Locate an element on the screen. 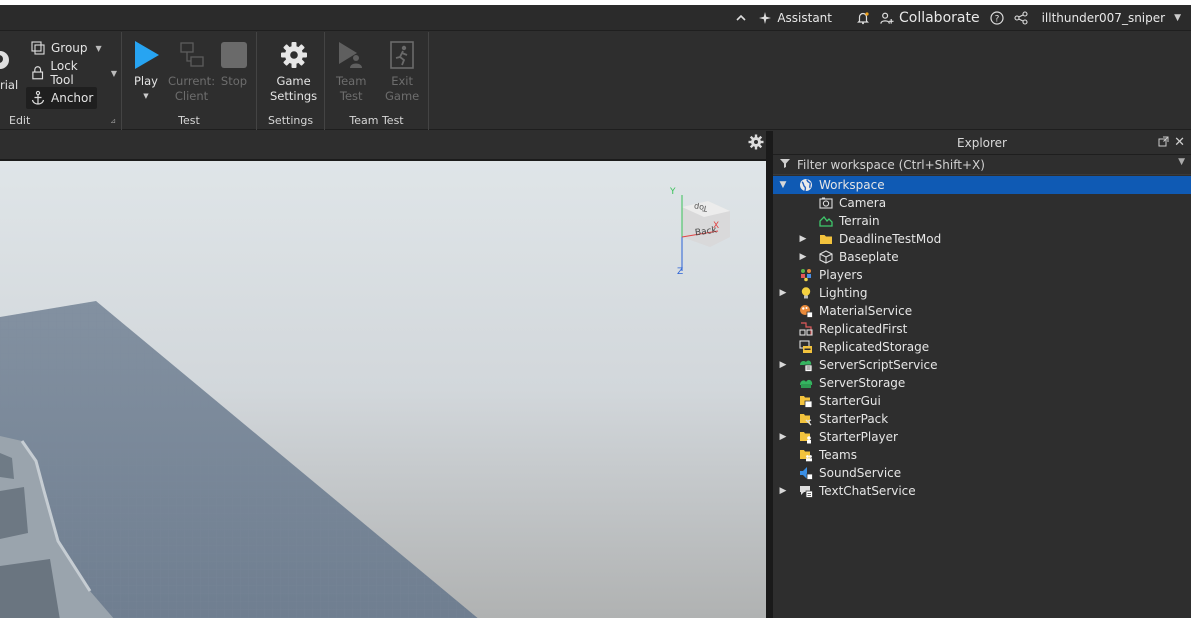  explorer-filter: Filter workspace (Ctrl+Shift+X) ▼ is located at coordinates (982, 165).